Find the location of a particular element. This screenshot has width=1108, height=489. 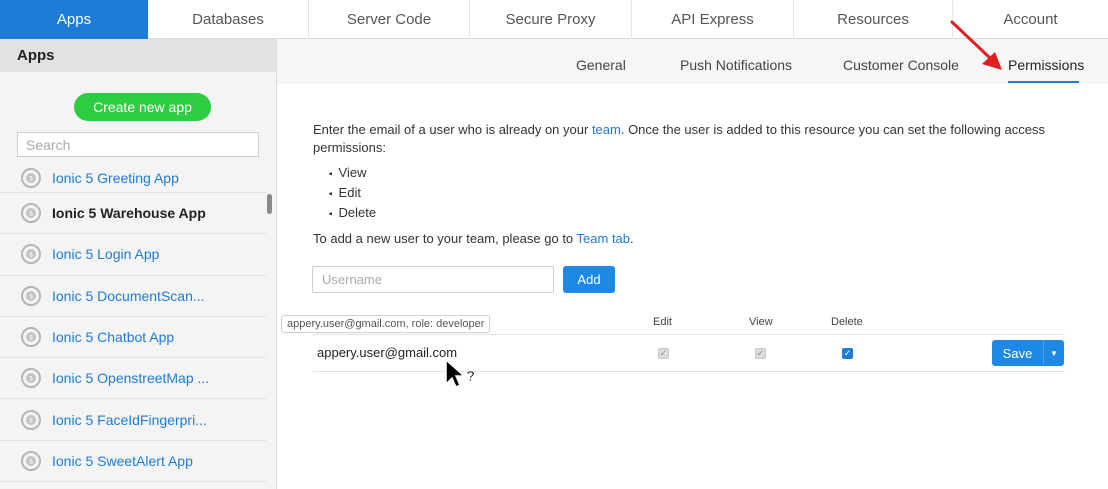

save-button: Save is located at coordinates (1017, 353).